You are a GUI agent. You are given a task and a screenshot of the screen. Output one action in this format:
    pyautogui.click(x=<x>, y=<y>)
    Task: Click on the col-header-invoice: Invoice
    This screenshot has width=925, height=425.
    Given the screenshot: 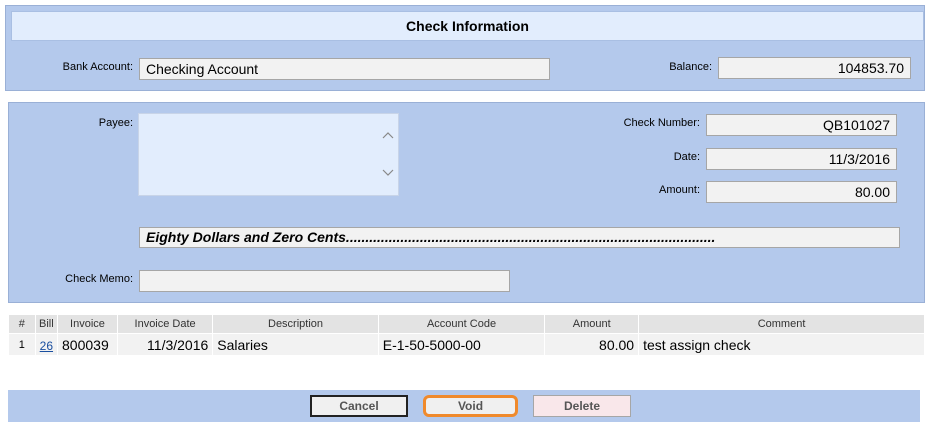 What is the action you would take?
    pyautogui.click(x=87, y=324)
    